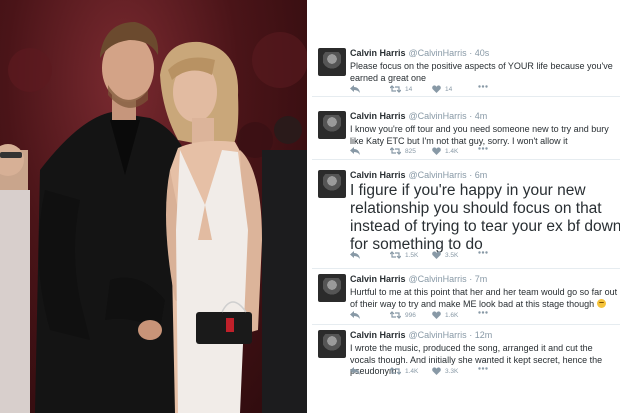 Image resolution: width=620 pixels, height=413 pixels. What do you see at coordinates (409, 89) in the screenshot?
I see `retweet-count: 14` at bounding box center [409, 89].